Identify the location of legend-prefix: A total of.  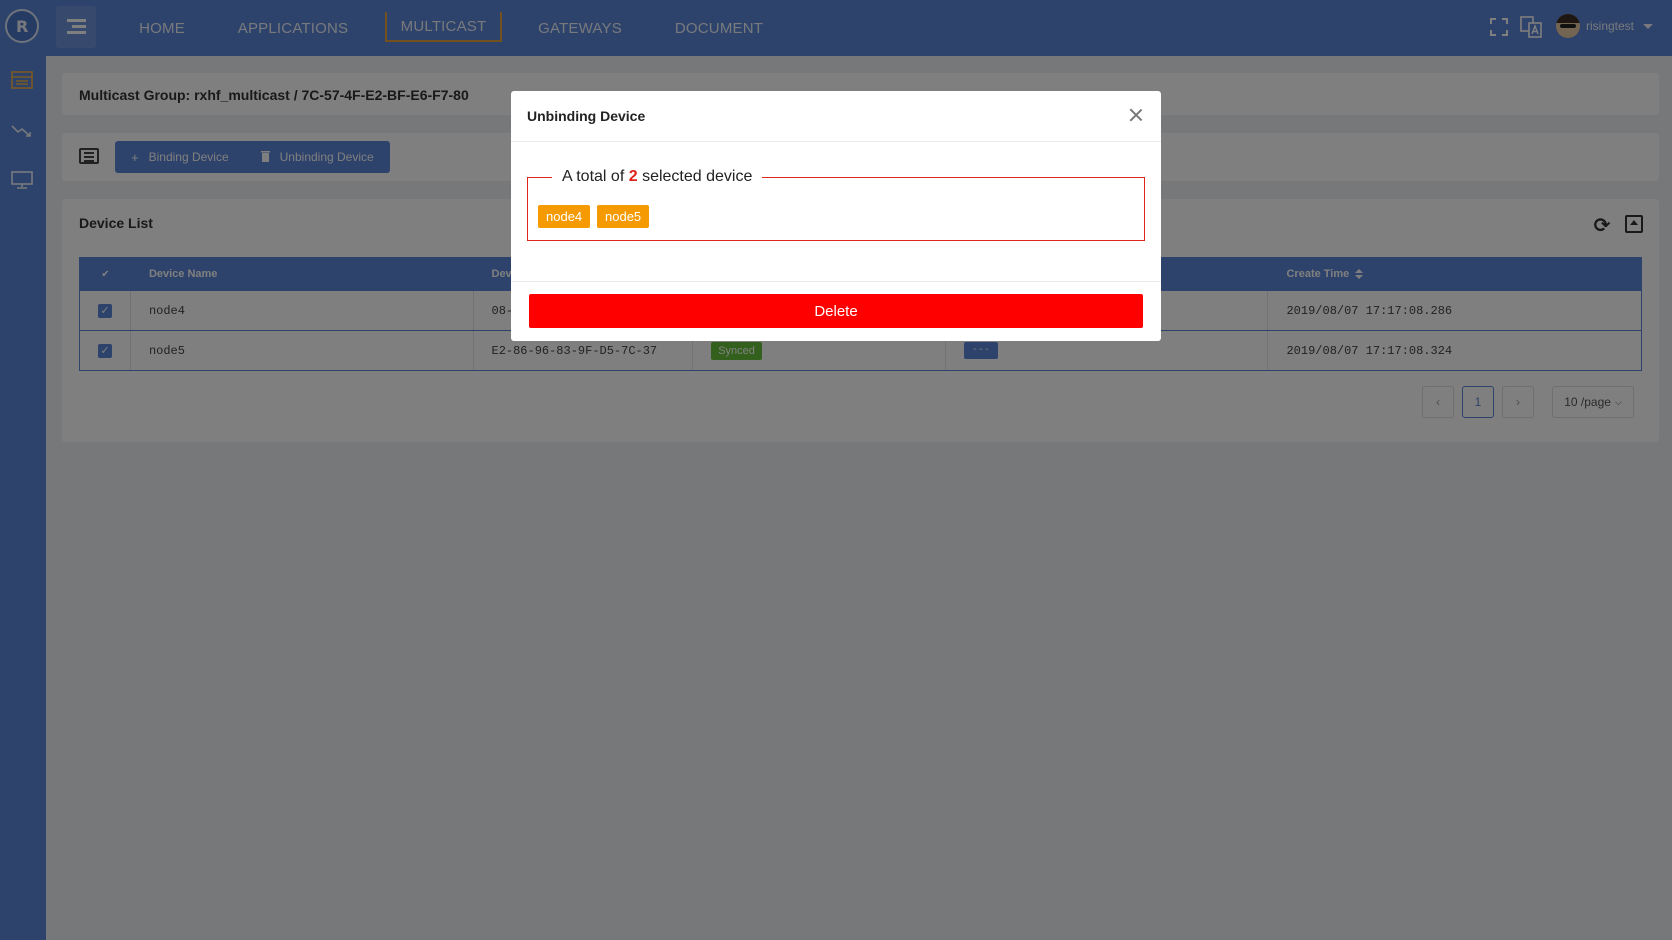
(593, 176).